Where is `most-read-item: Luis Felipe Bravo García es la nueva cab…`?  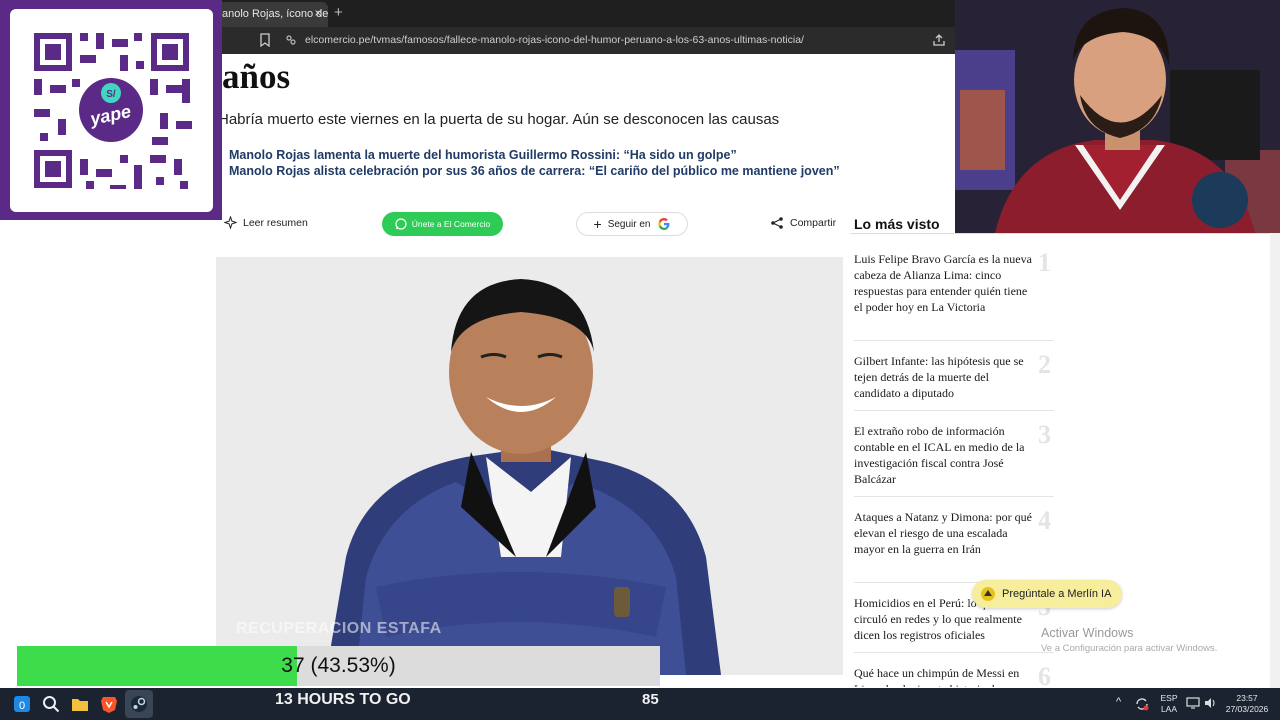
most-read-item: Luis Felipe Bravo García es la nueva cab… is located at coordinates (943, 283).